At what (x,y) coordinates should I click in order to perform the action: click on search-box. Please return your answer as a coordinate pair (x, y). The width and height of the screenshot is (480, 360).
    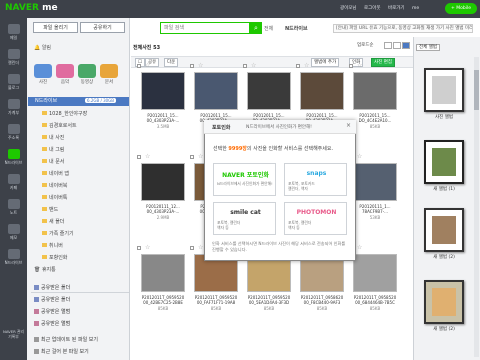
    Looking at the image, I should click on (205, 28).